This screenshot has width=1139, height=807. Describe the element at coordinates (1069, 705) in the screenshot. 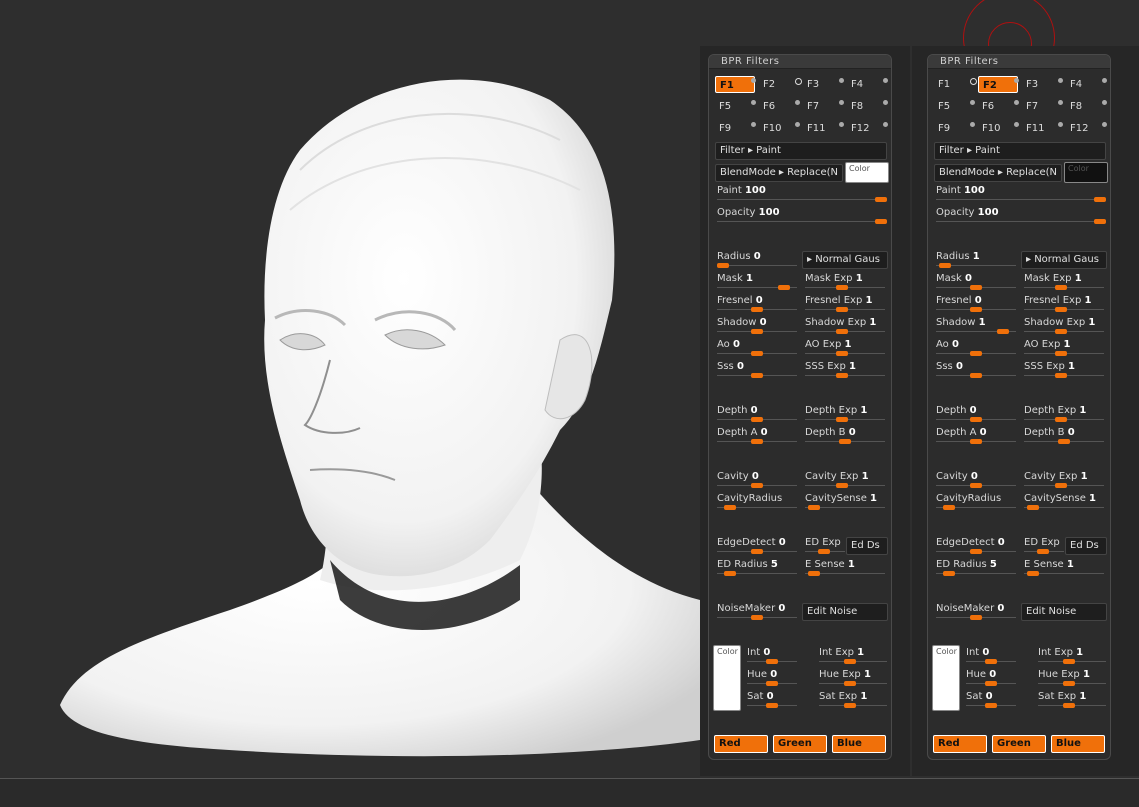

I see `hsi-sat-exp-slider-handle` at that location.